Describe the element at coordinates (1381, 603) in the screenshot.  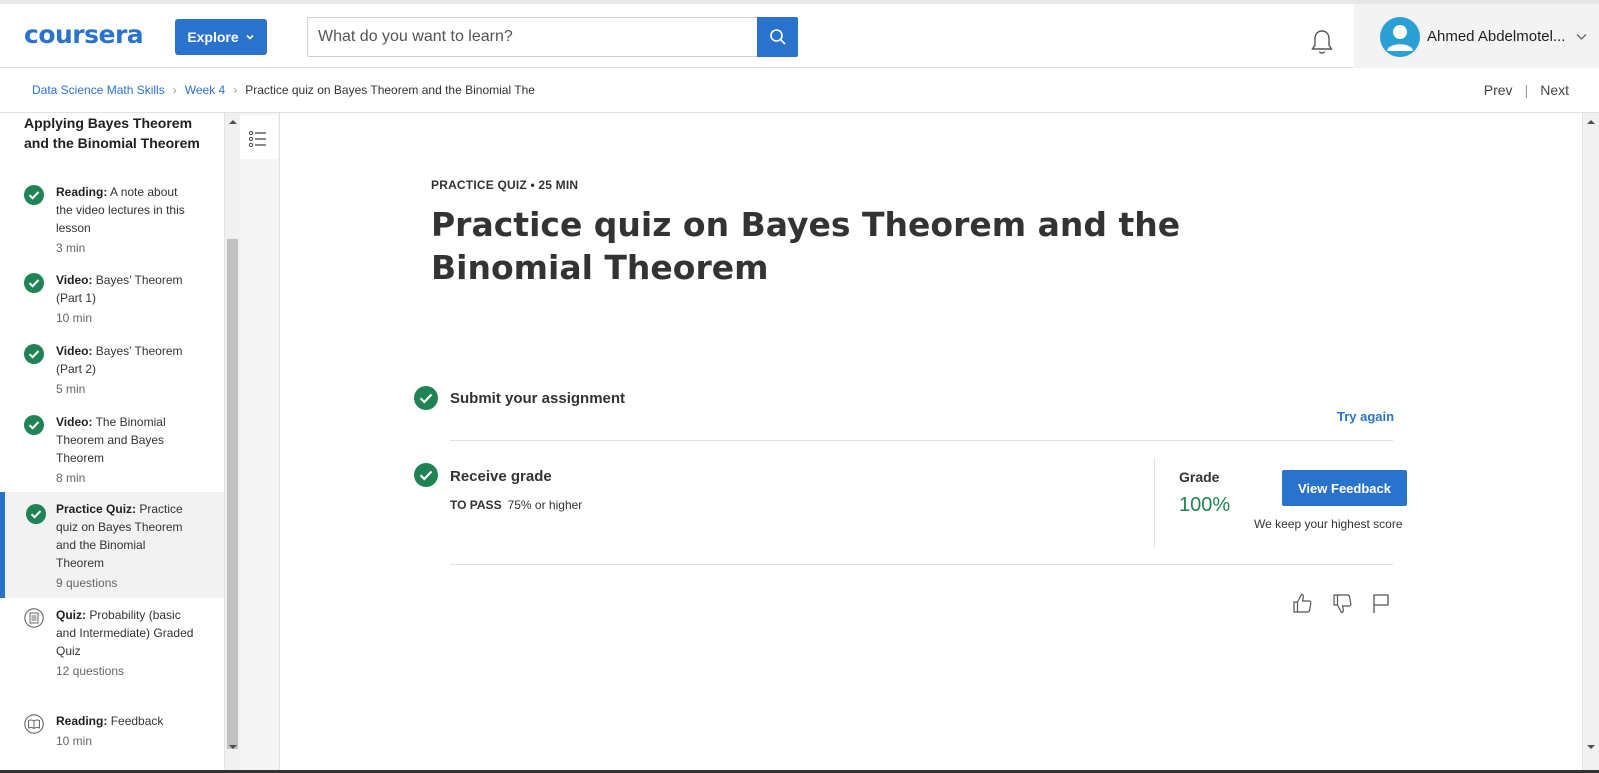
I see `flag-icon` at that location.